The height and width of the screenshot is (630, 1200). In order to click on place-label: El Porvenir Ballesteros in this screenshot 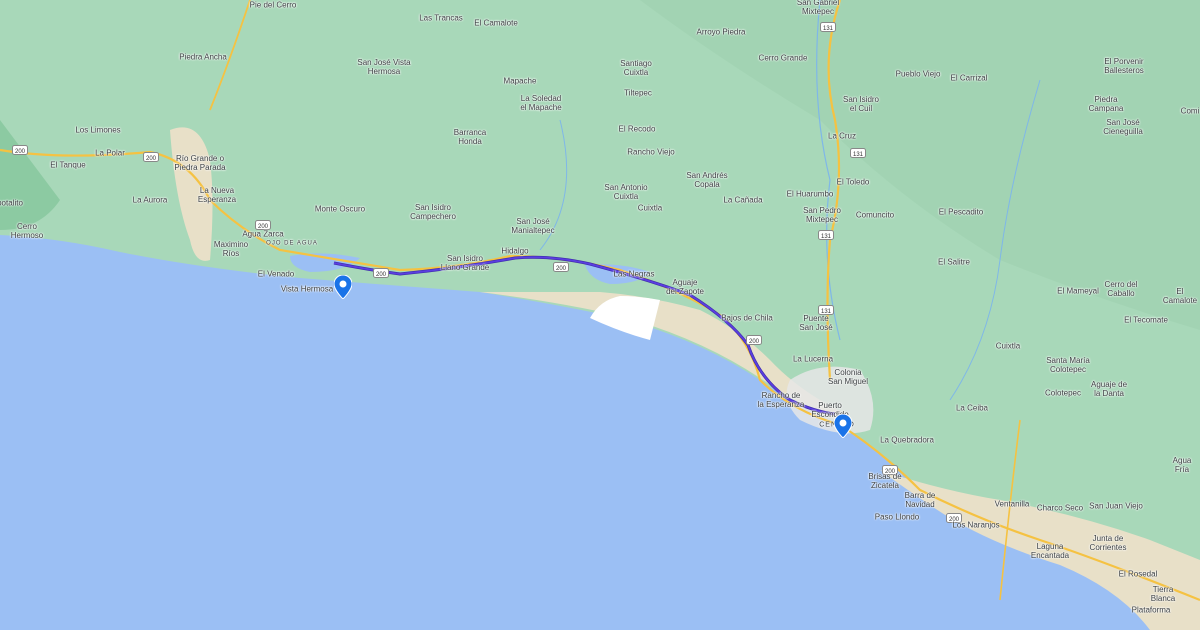, I will do `click(1124, 66)`.